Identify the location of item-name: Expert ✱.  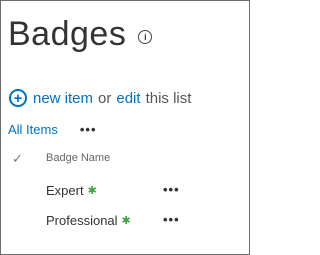
(71, 190).